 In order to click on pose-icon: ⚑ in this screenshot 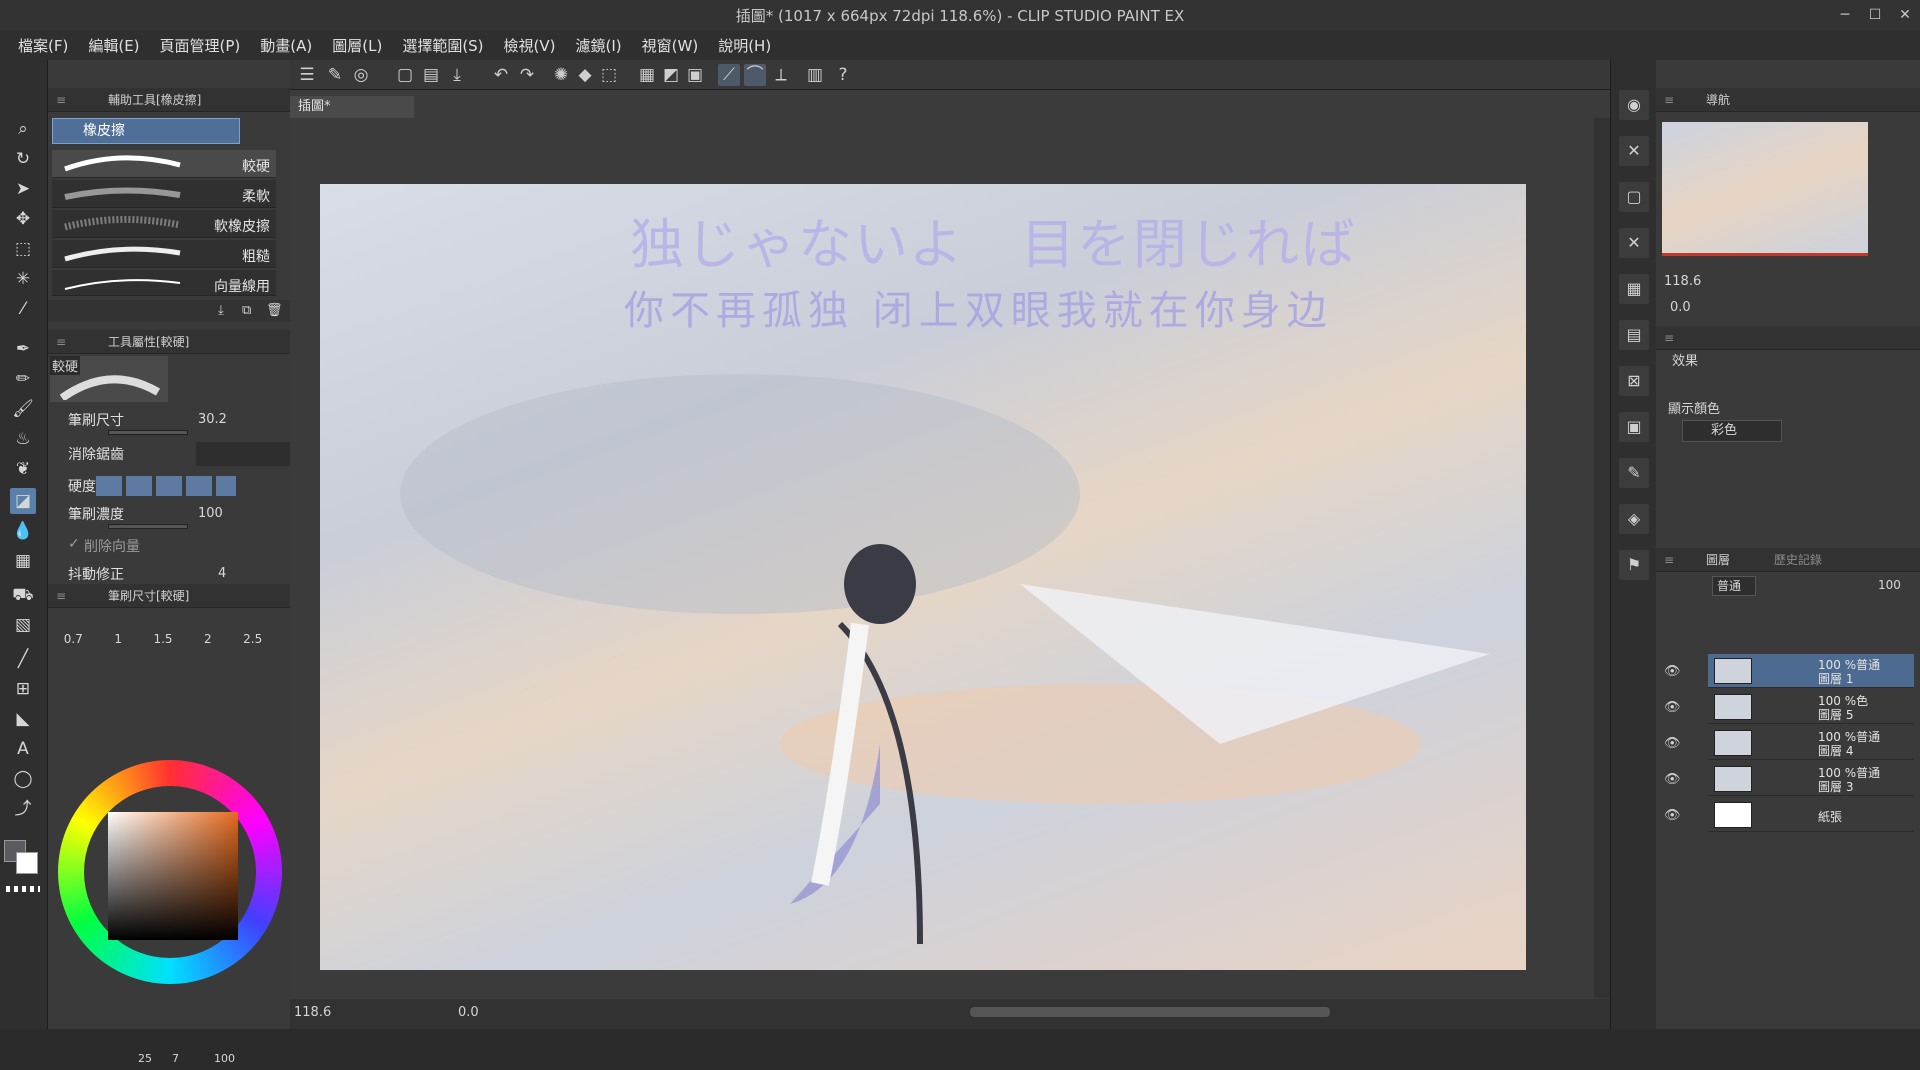, I will do `click(1634, 565)`.